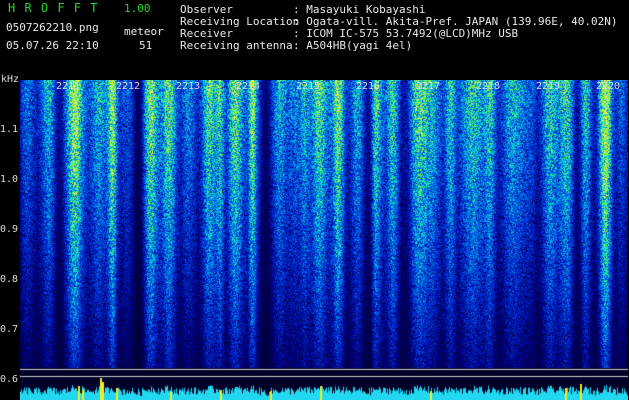  I want to click on meteor-count: 51, so click(146, 45).